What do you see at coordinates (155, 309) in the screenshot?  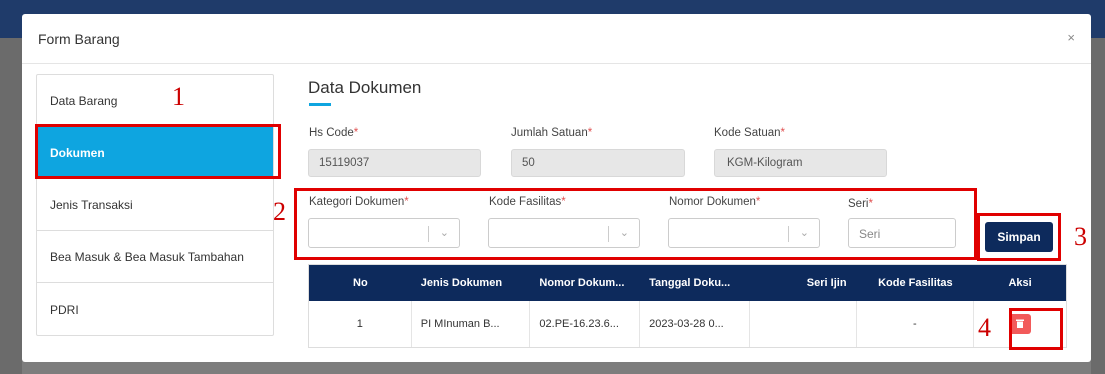 I see `sidebar-item-pdri: PDRI` at bounding box center [155, 309].